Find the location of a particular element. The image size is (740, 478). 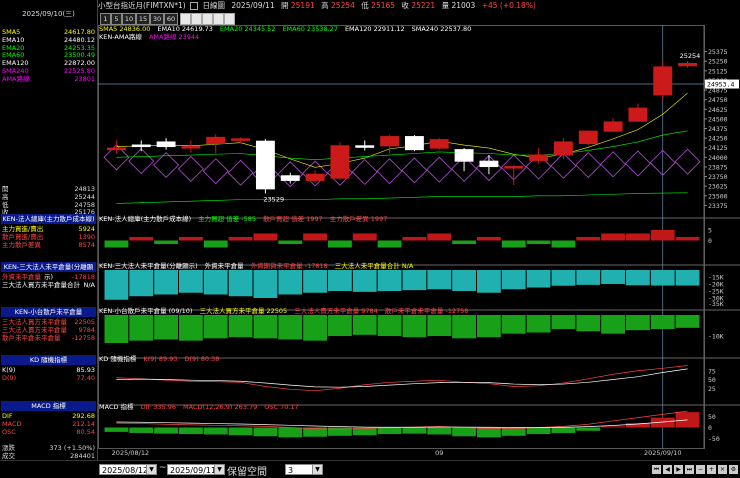

end-date-picker: 2025/09/11 ▼ is located at coordinates (196, 469).